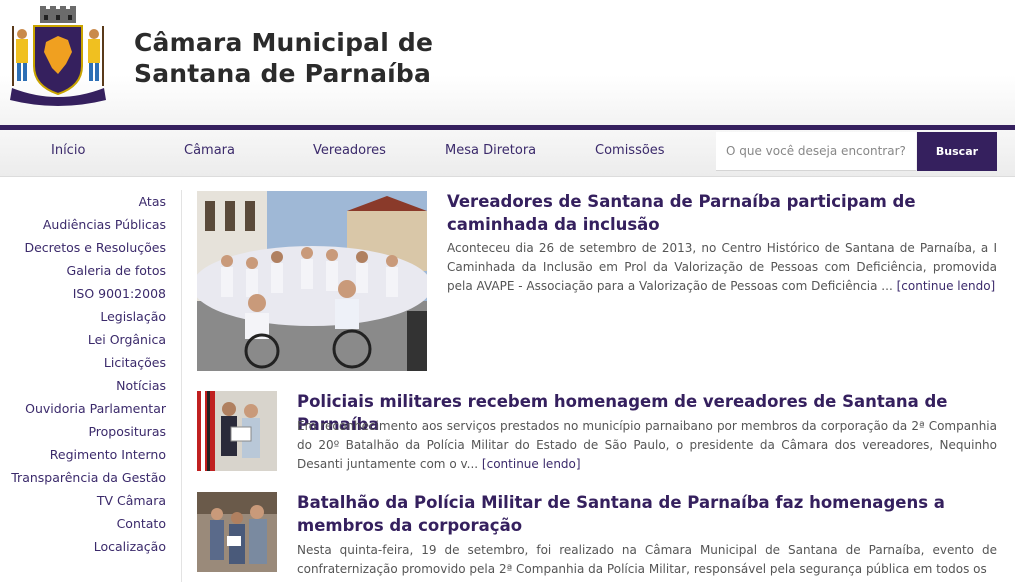 The height and width of the screenshot is (582, 1015). I want to click on municipal-crest-logo, so click(58, 56).